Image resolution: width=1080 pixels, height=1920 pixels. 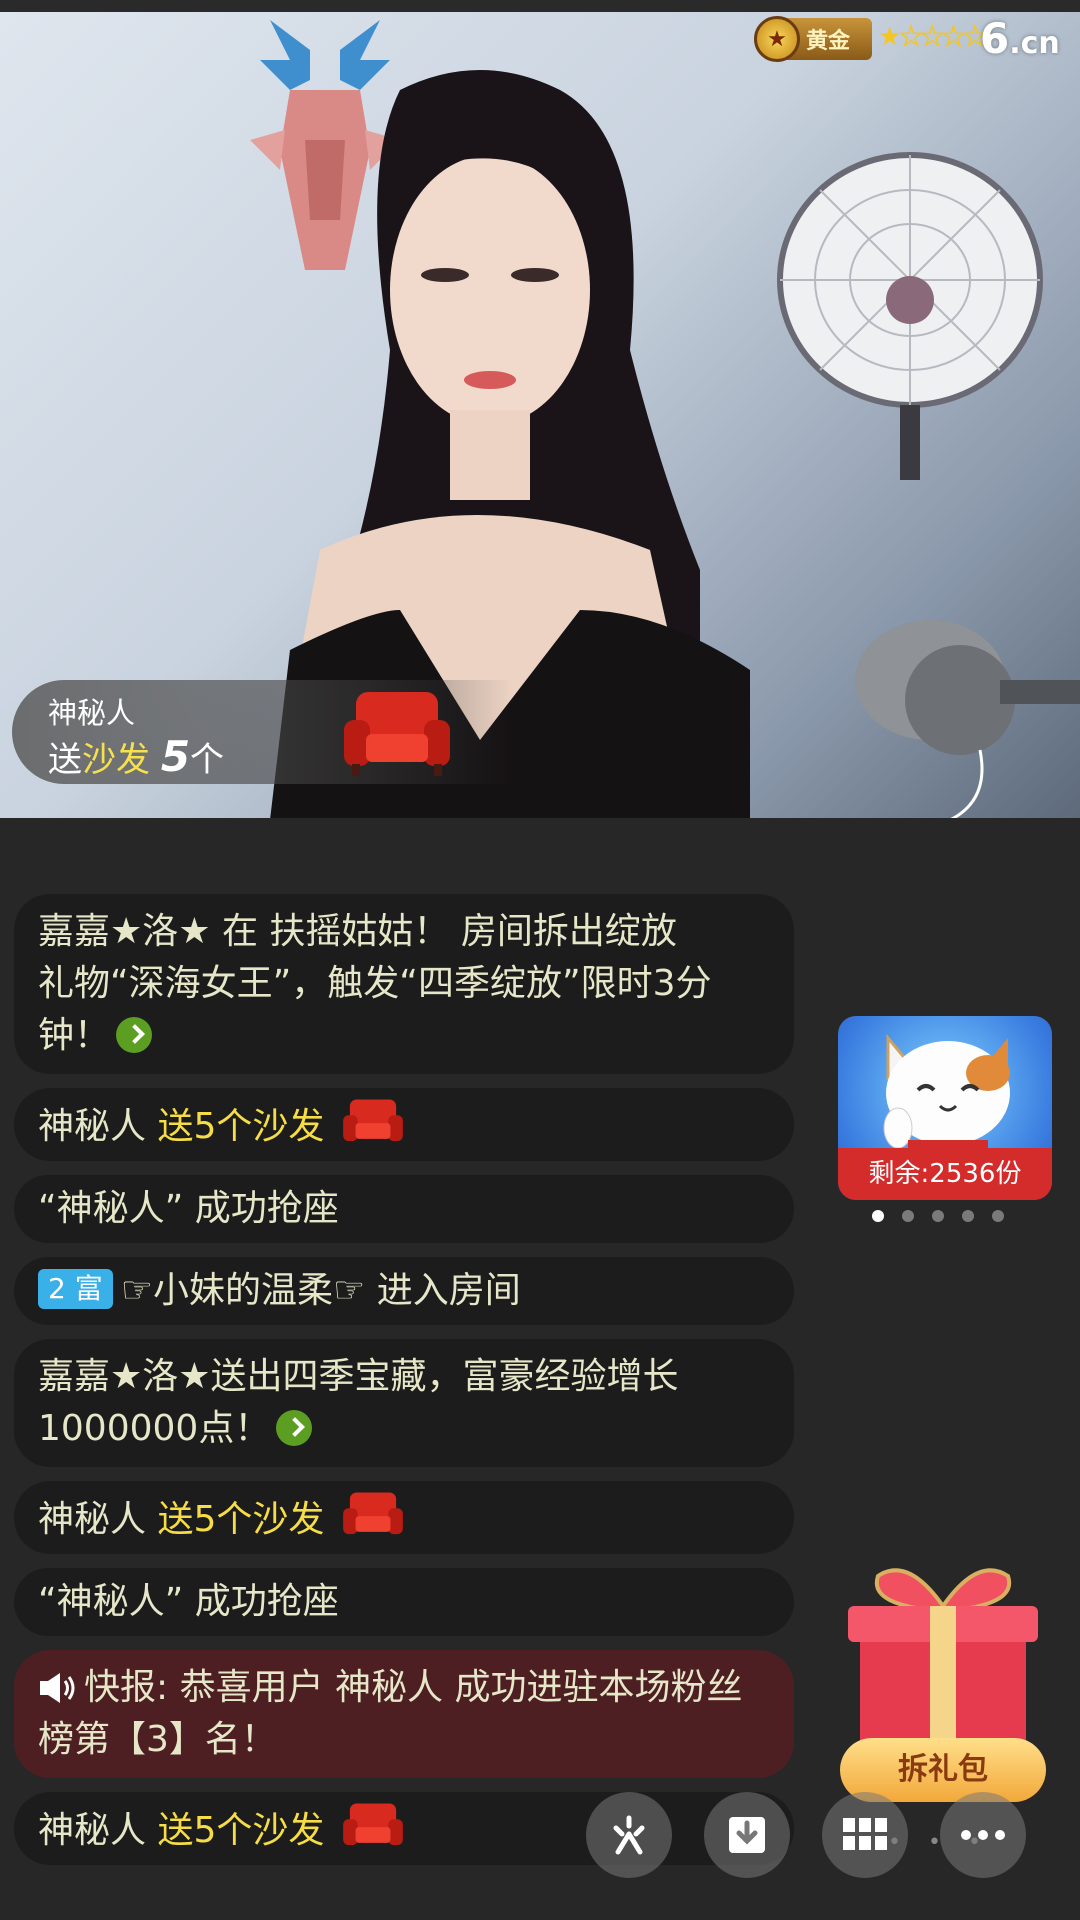 What do you see at coordinates (404, 1291) in the screenshot?
I see `chat-message-enter: 2 富 ☞小妹的温柔☞ 进入房间` at bounding box center [404, 1291].